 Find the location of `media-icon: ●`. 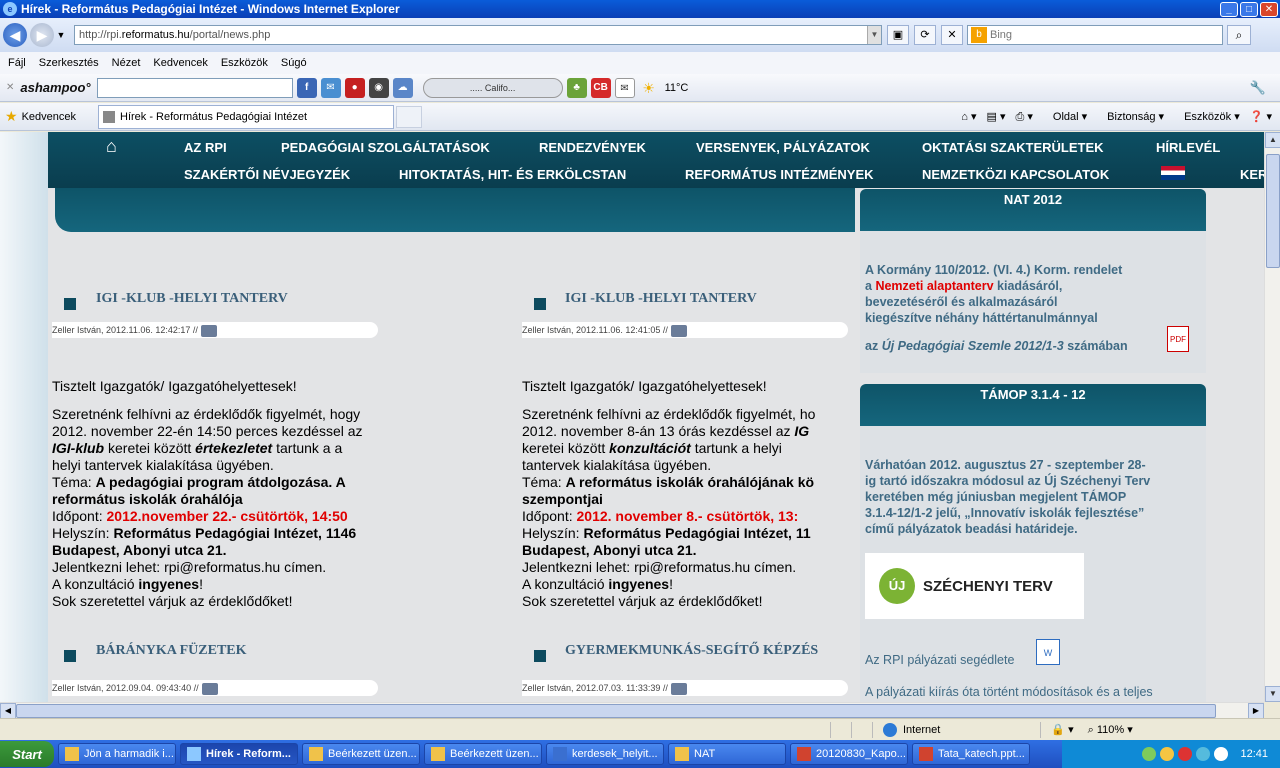

media-icon: ● is located at coordinates (354, 87).